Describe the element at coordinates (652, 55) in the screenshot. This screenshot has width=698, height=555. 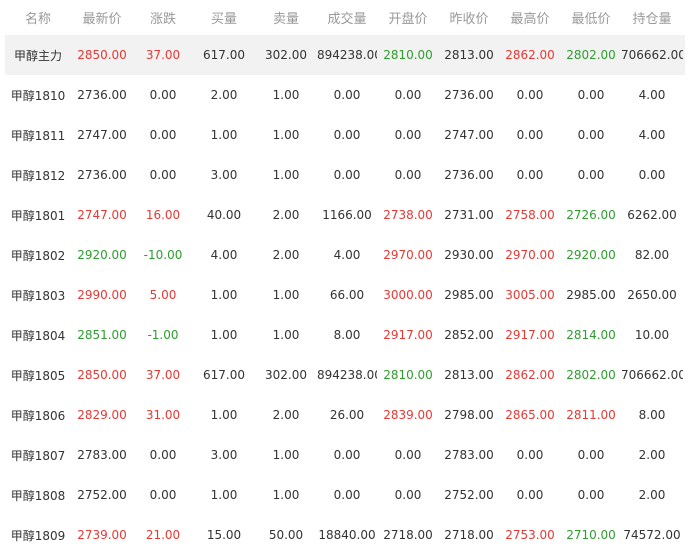
I see `cell-open-interest: 706662.00` at that location.